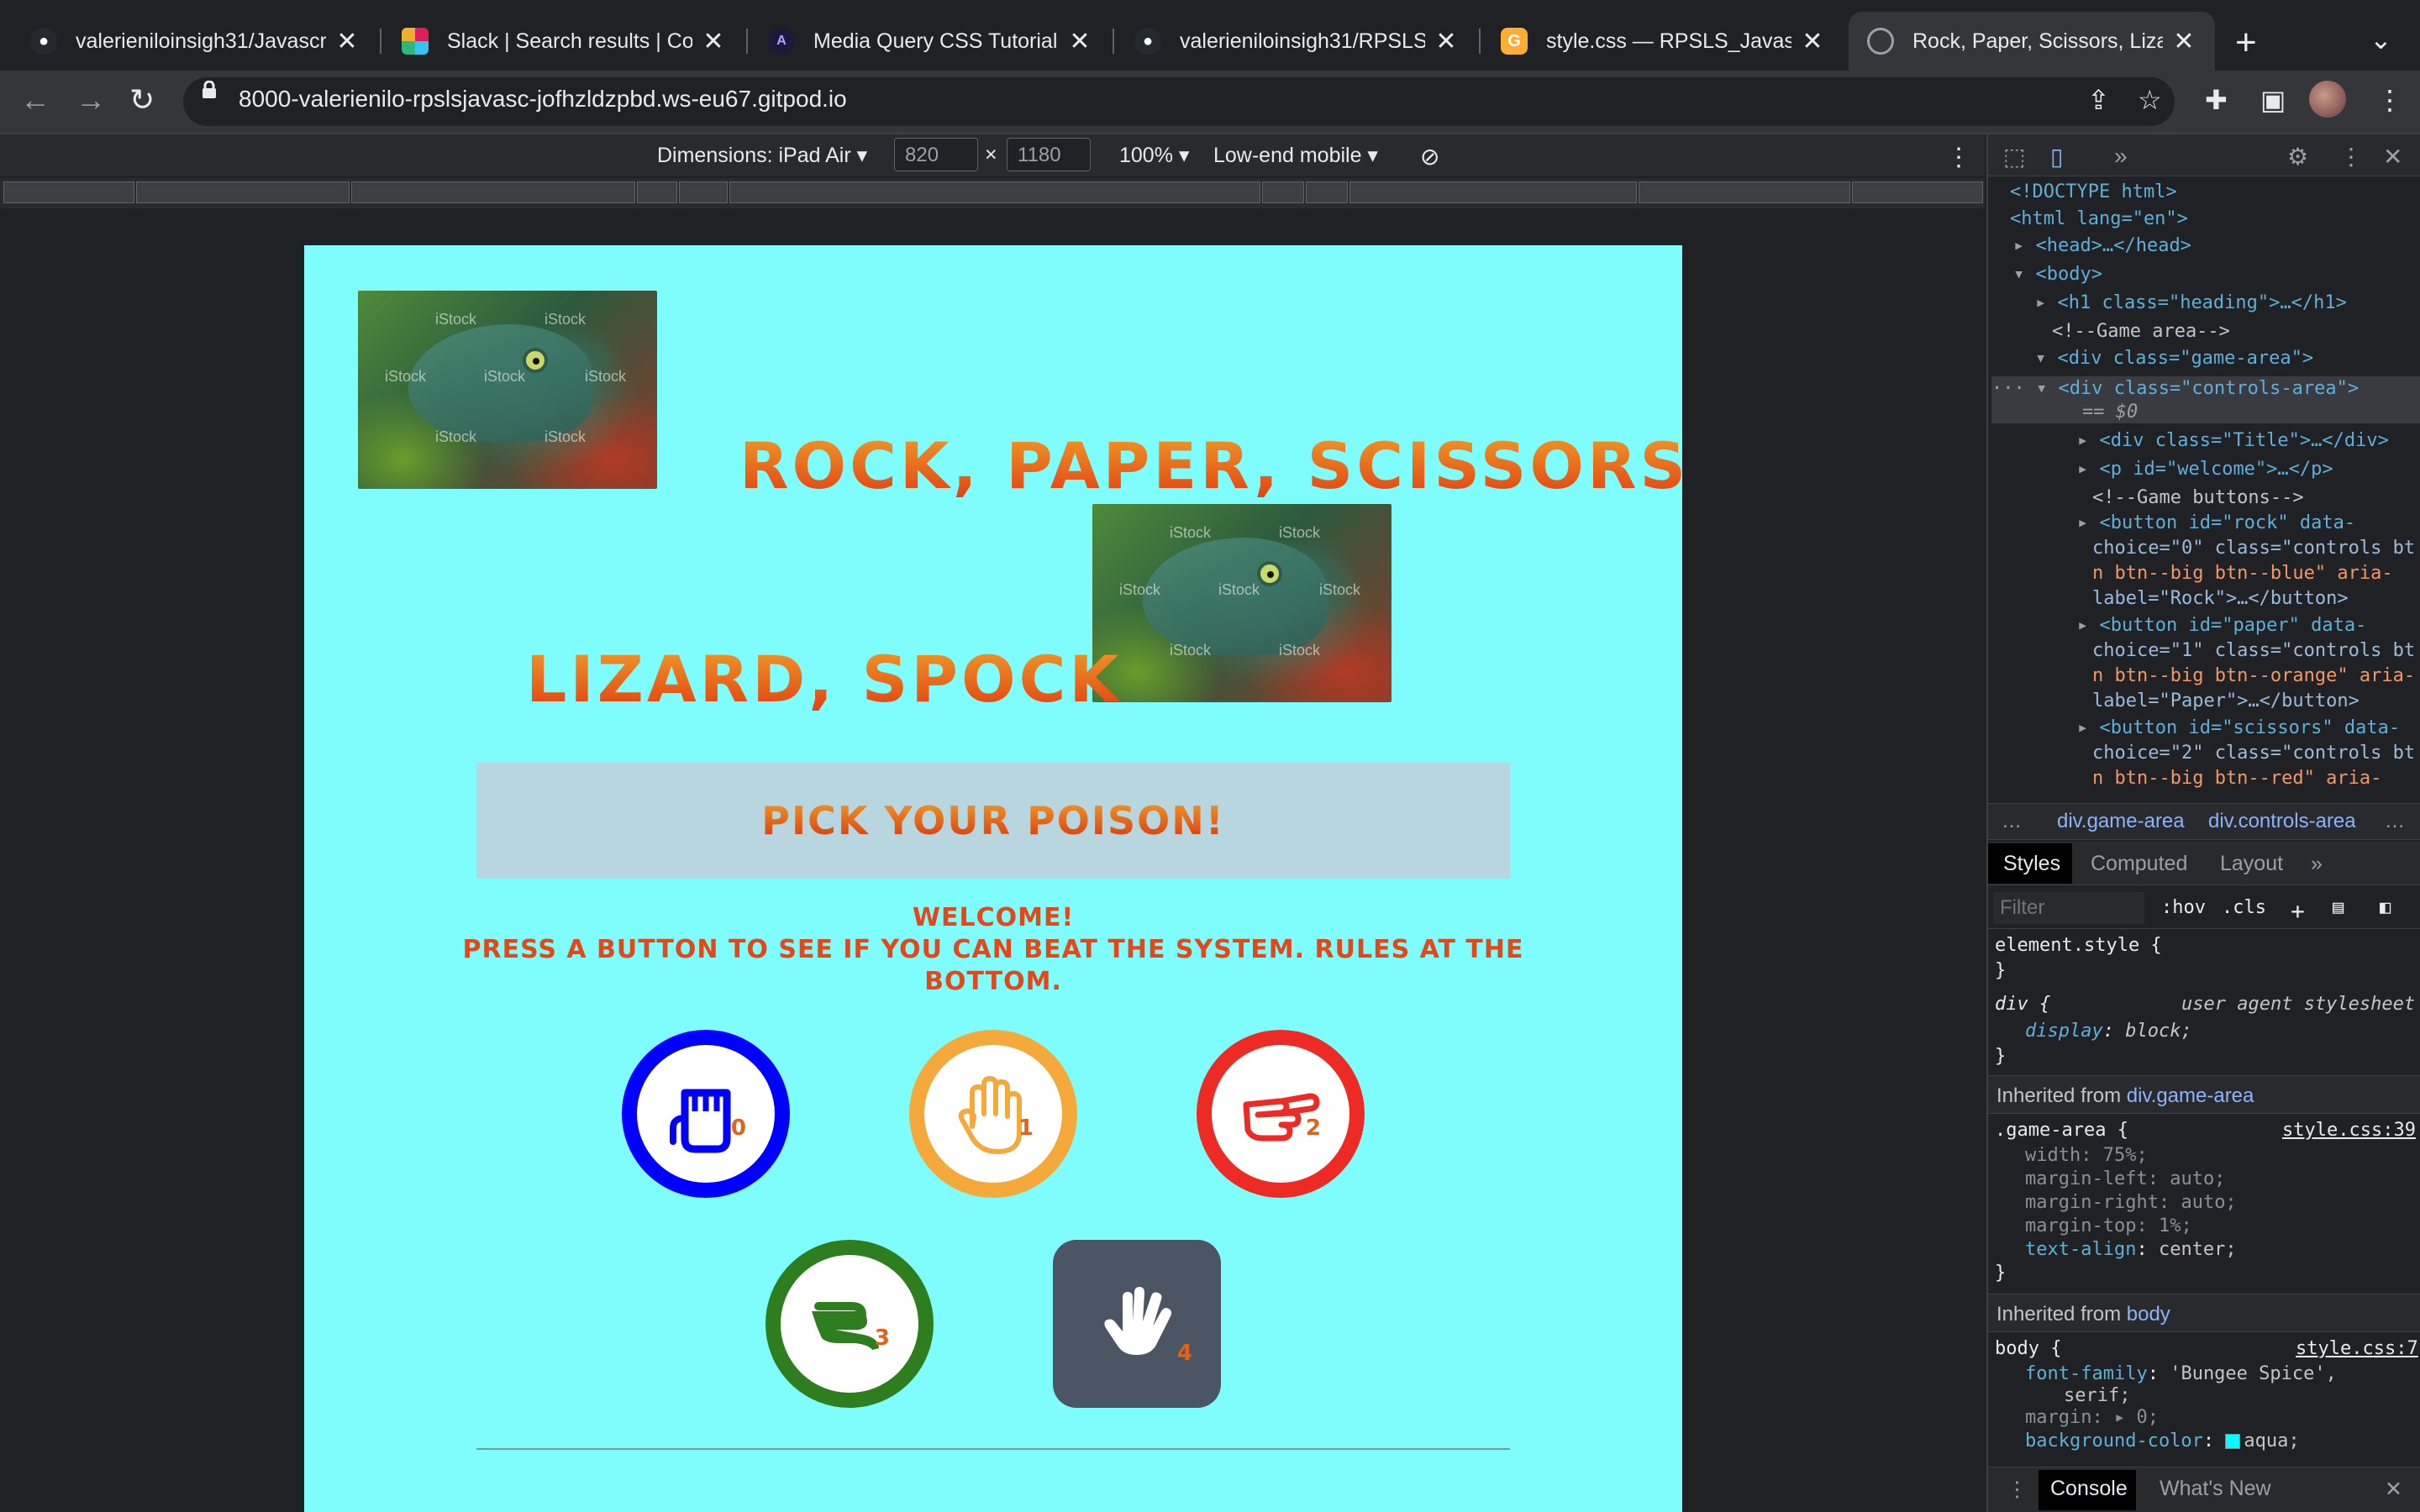  Describe the element at coordinates (2181, 1374) in the screenshot. I see `css-declaration: font-family: 'Bungee Spice',` at that location.